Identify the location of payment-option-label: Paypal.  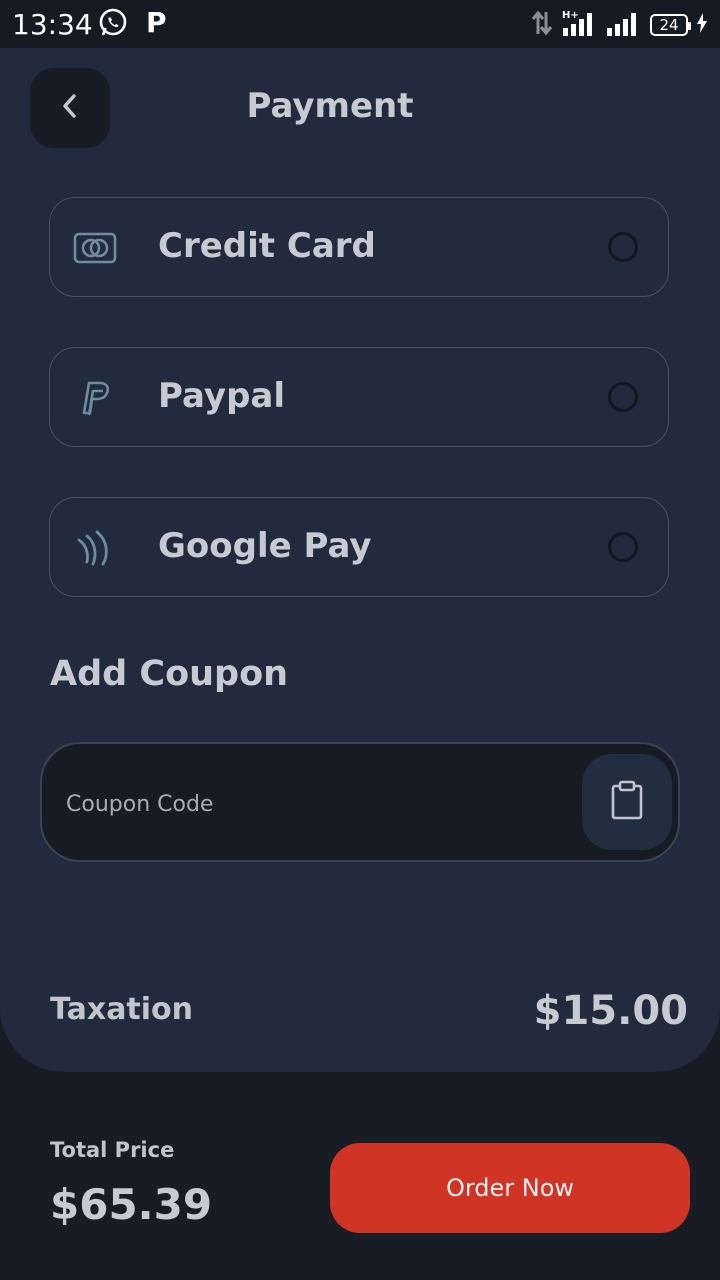
(222, 396).